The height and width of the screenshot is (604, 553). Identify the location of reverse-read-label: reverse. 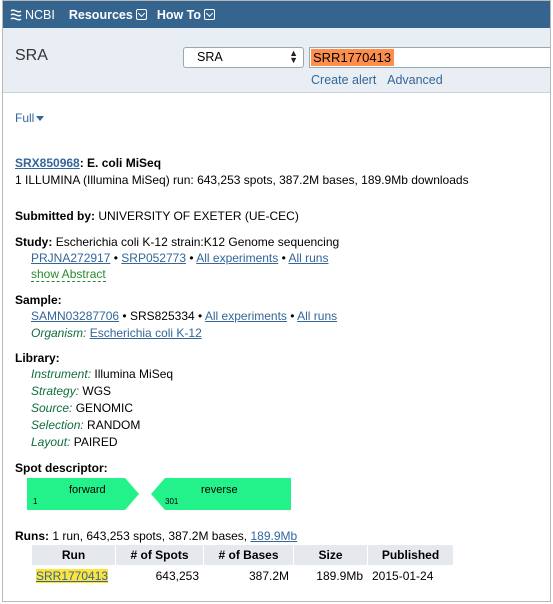
(219, 490).